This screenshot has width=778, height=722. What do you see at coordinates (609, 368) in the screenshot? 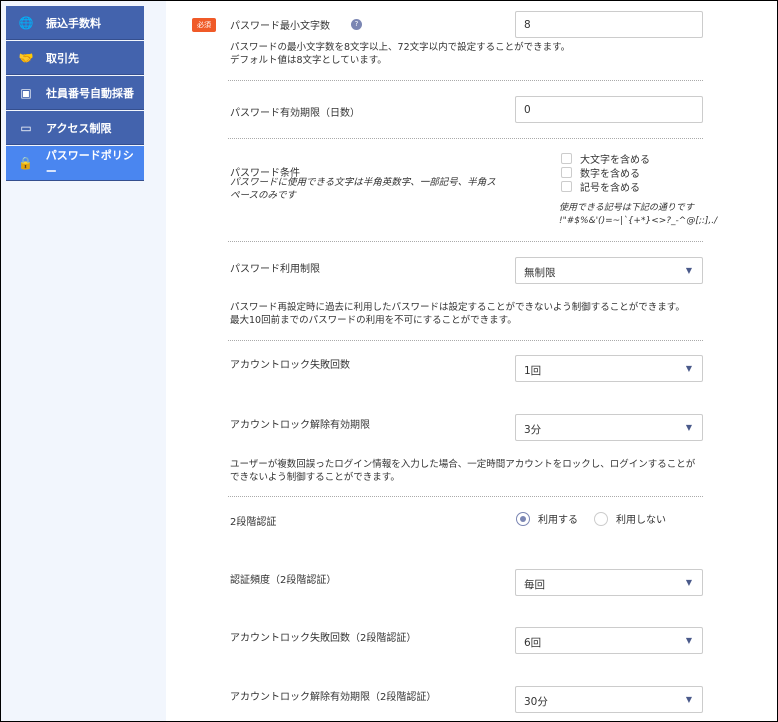
I see `lock-count-select: 1回` at bounding box center [609, 368].